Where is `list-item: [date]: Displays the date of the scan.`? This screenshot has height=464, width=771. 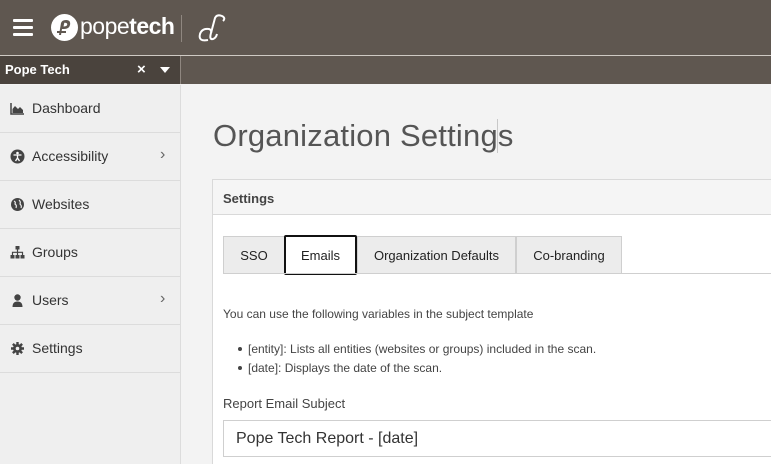 list-item: [date]: Displays the date of the scan. is located at coordinates (416, 368).